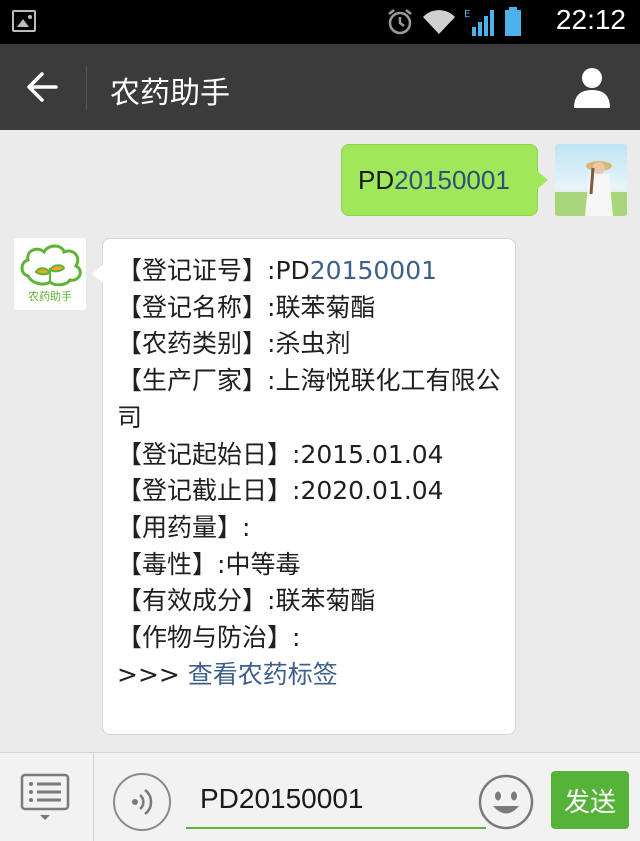 The image size is (640, 841). I want to click on info-line-reg-name: 【登记名称】:联苯菊酯, so click(246, 307).